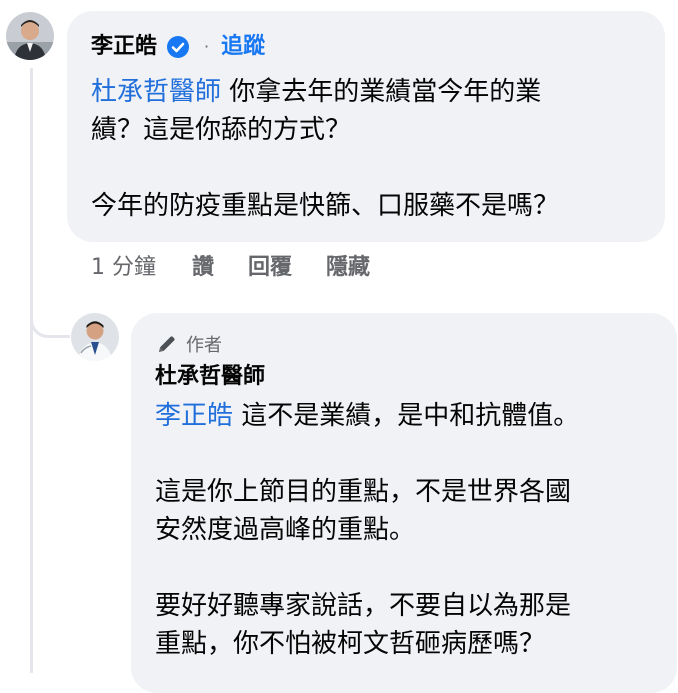 This screenshot has width=678, height=693. Describe the element at coordinates (363, 606) in the screenshot. I see `comment-line: 要好好聽專家說話，不要自以為那是` at that location.